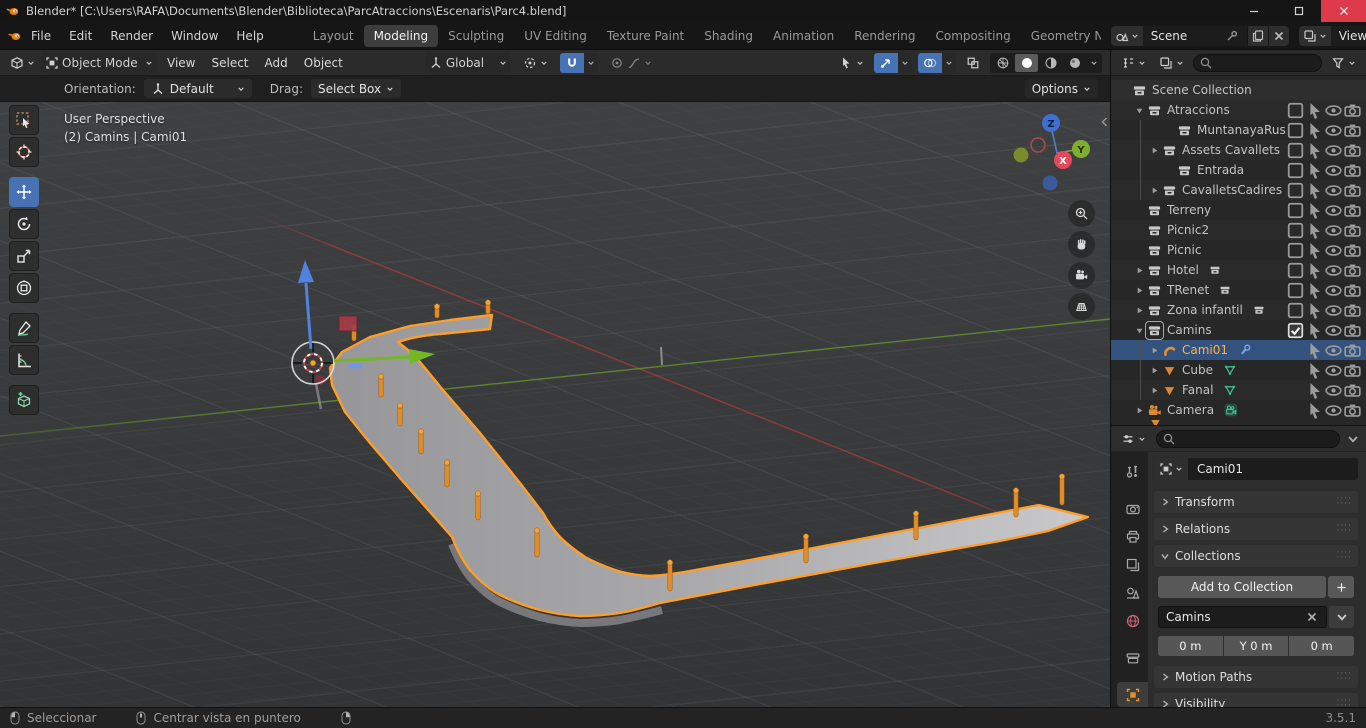 The image size is (1366, 728). I want to click on orientation-setting-select: Default, so click(197, 88).